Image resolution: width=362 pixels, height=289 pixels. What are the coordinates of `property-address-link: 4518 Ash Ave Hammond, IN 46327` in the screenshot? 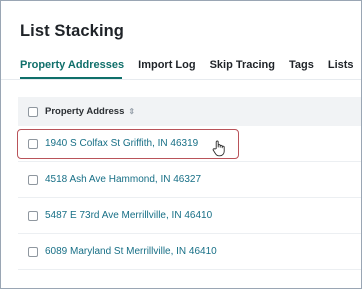 It's located at (123, 179).